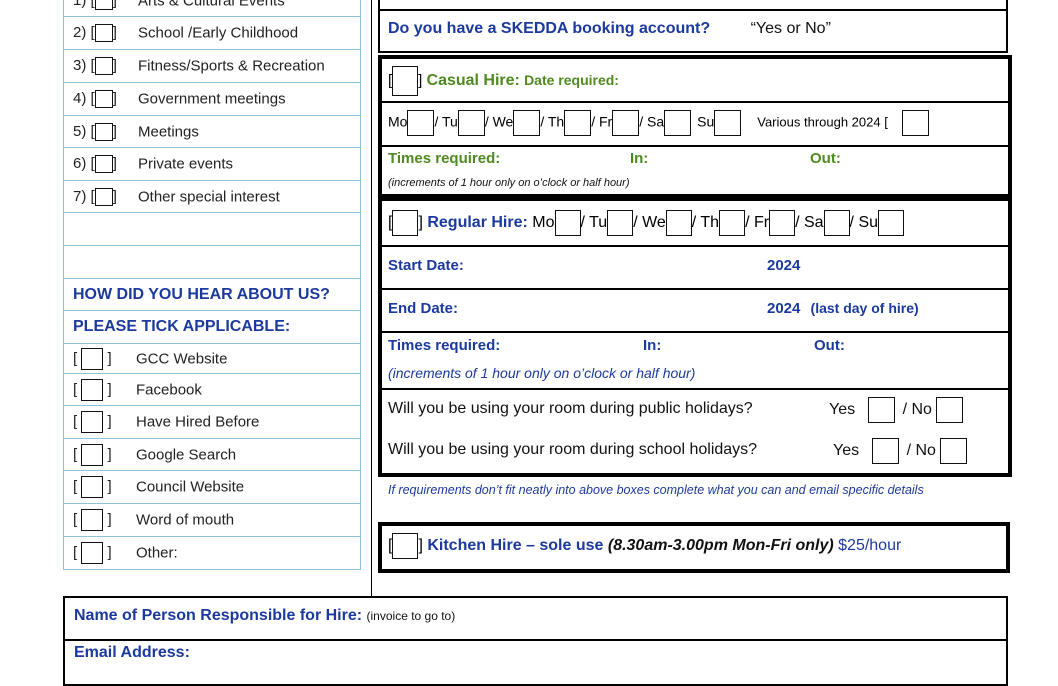 This screenshot has width=1058, height=686. What do you see at coordinates (473, 80) in the screenshot?
I see `casual-hire-title: Casual Hire:` at bounding box center [473, 80].